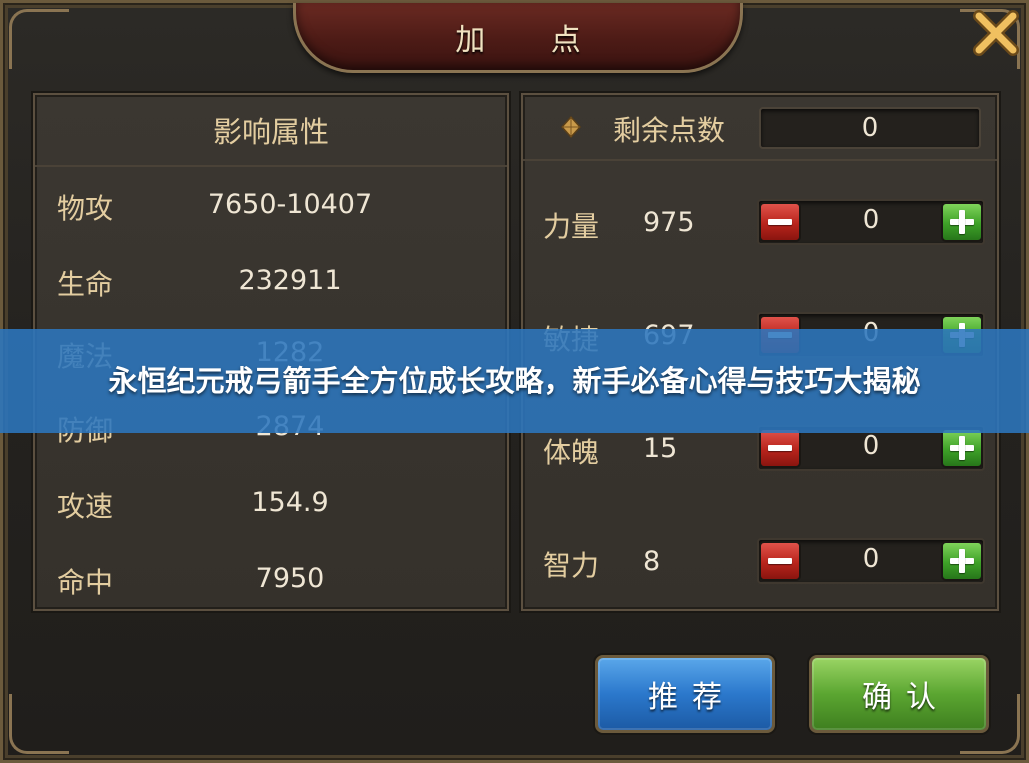 This screenshot has height=763, width=1029. Describe the element at coordinates (660, 448) in the screenshot. I see `attr-value: 15` at that location.